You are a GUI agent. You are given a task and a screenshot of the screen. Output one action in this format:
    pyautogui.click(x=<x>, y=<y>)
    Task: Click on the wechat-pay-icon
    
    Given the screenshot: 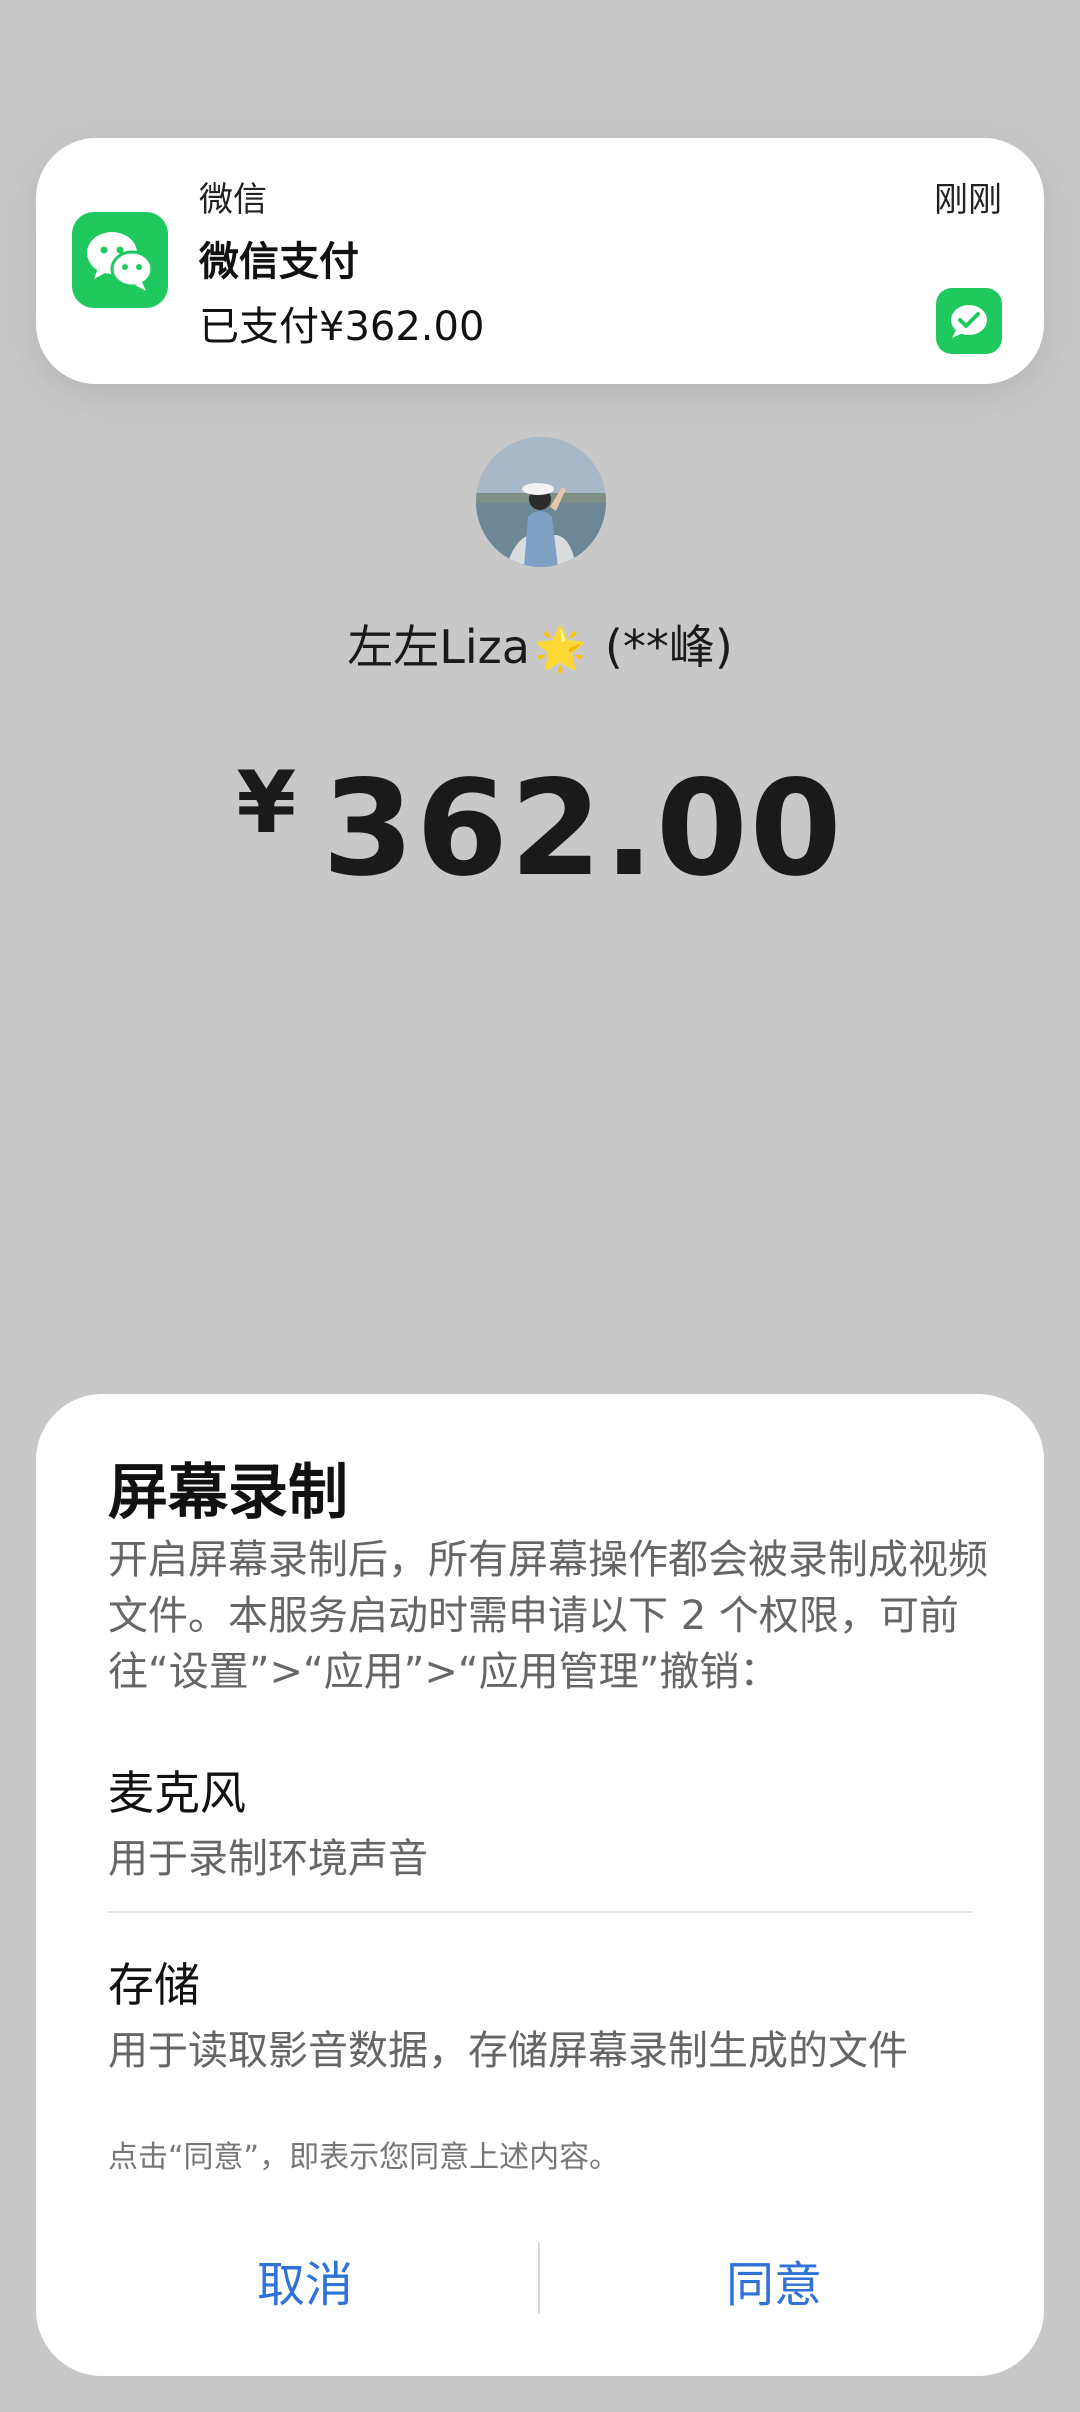 What is the action you would take?
    pyautogui.click(x=969, y=321)
    